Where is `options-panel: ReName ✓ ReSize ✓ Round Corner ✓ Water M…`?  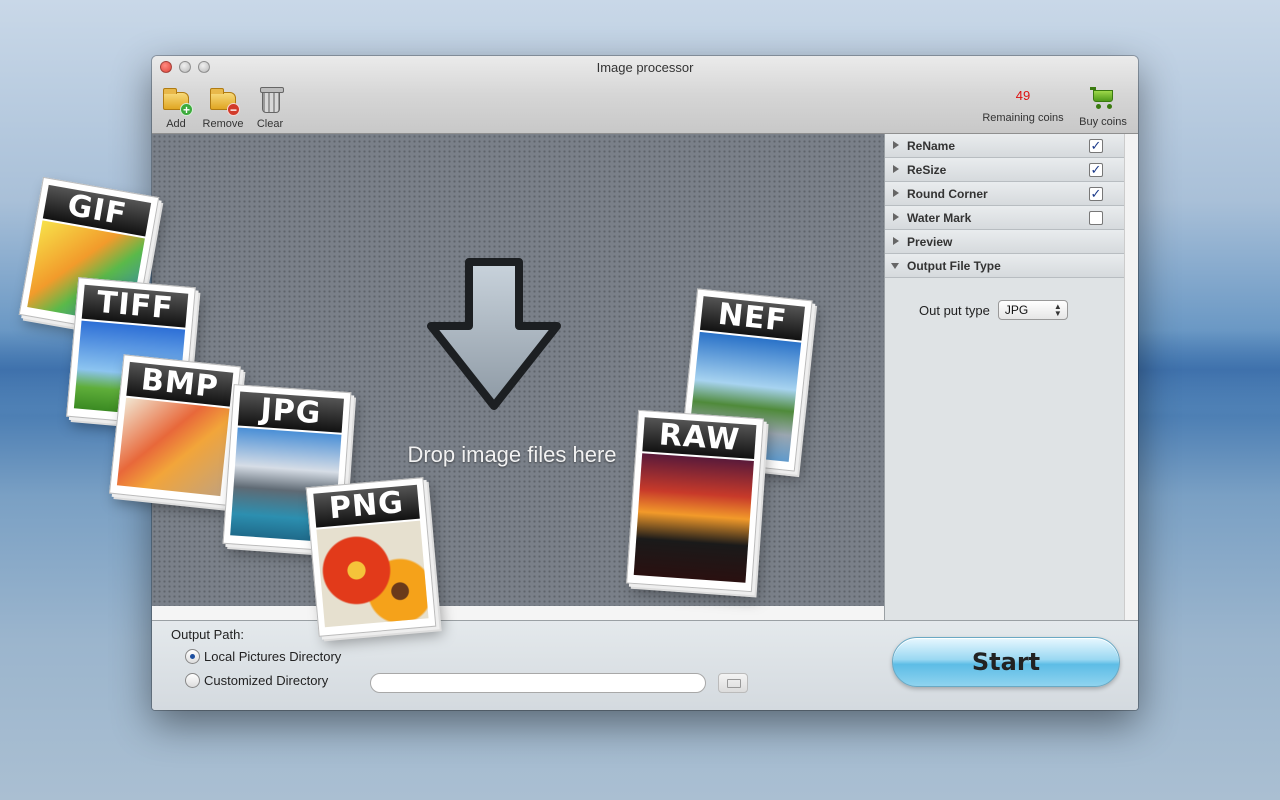
options-panel: ReName ✓ ReSize ✓ Round Corner ✓ Water M… is located at coordinates (1011, 377).